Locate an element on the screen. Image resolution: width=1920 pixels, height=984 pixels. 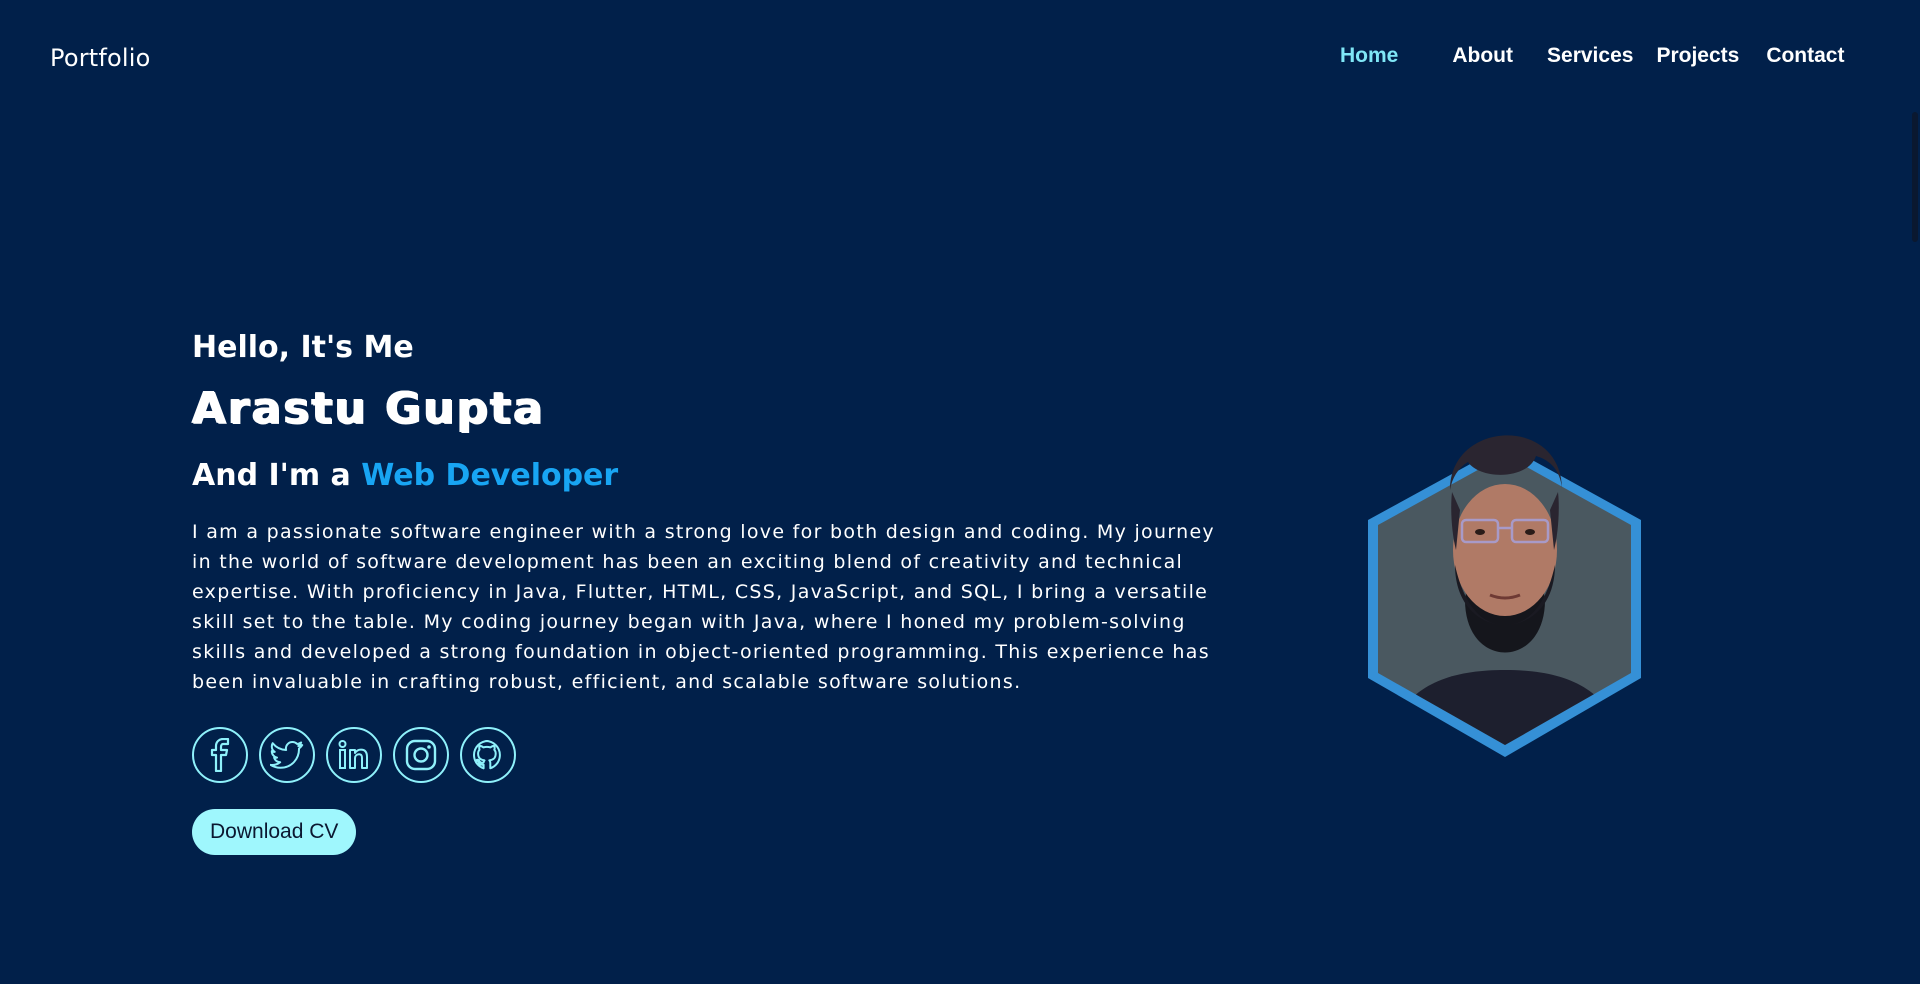
profile-photo-graphic is located at coordinates (1504, 596).